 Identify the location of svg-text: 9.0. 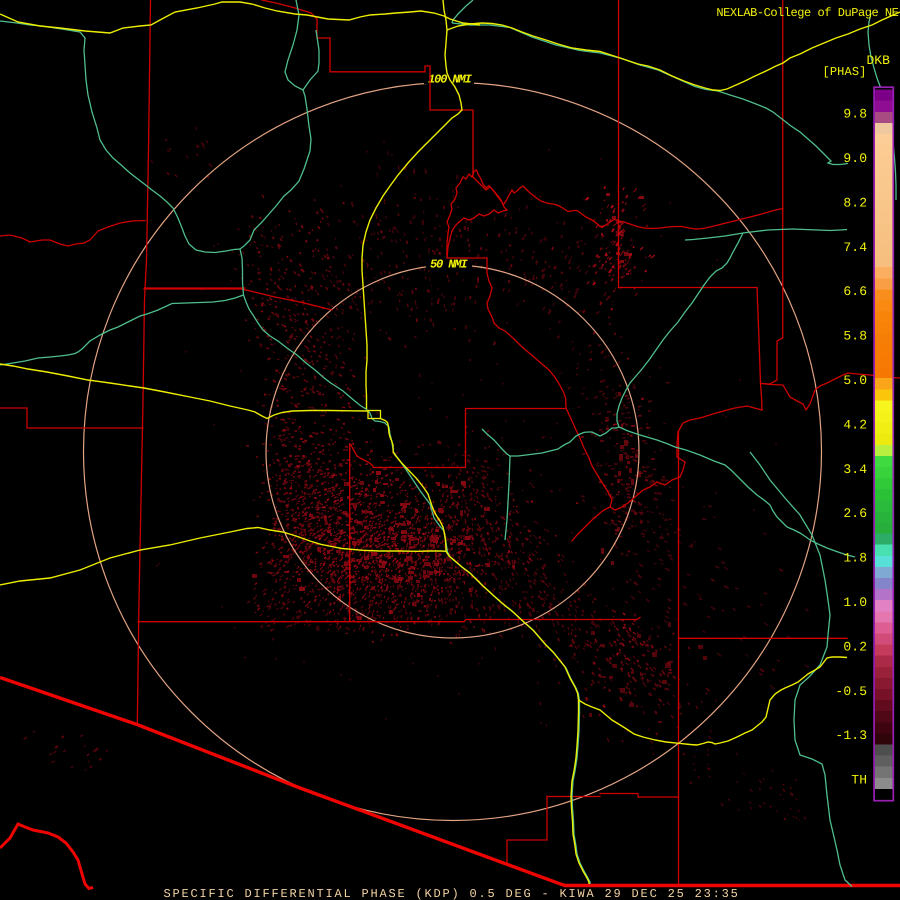
(855, 158).